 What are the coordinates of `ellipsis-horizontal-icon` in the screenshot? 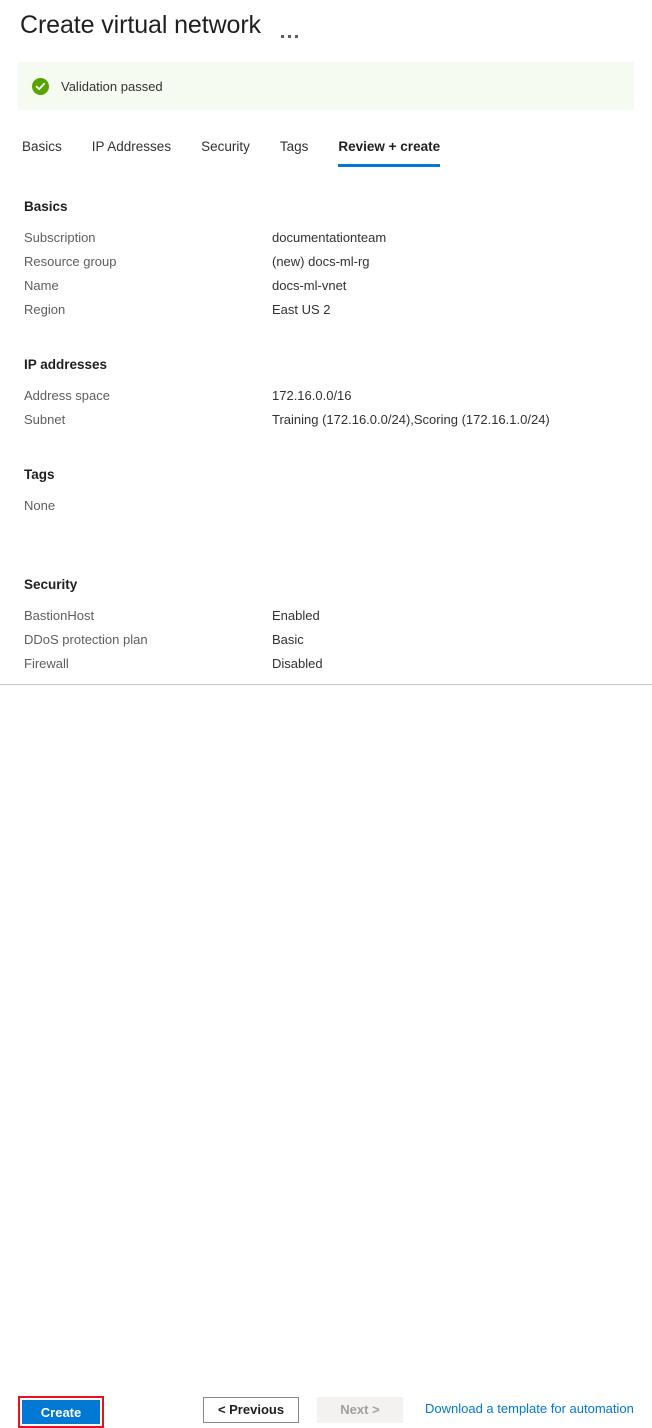 It's located at (289, 25).